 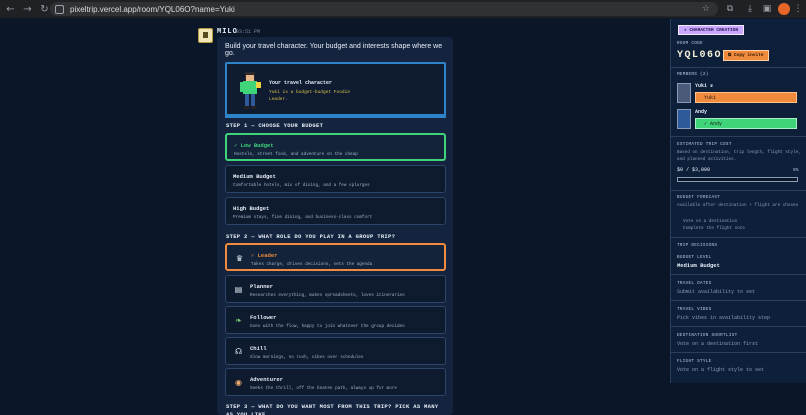 I want to click on budget-forecast-label: BUDGET FORECAST, so click(x=699, y=197).